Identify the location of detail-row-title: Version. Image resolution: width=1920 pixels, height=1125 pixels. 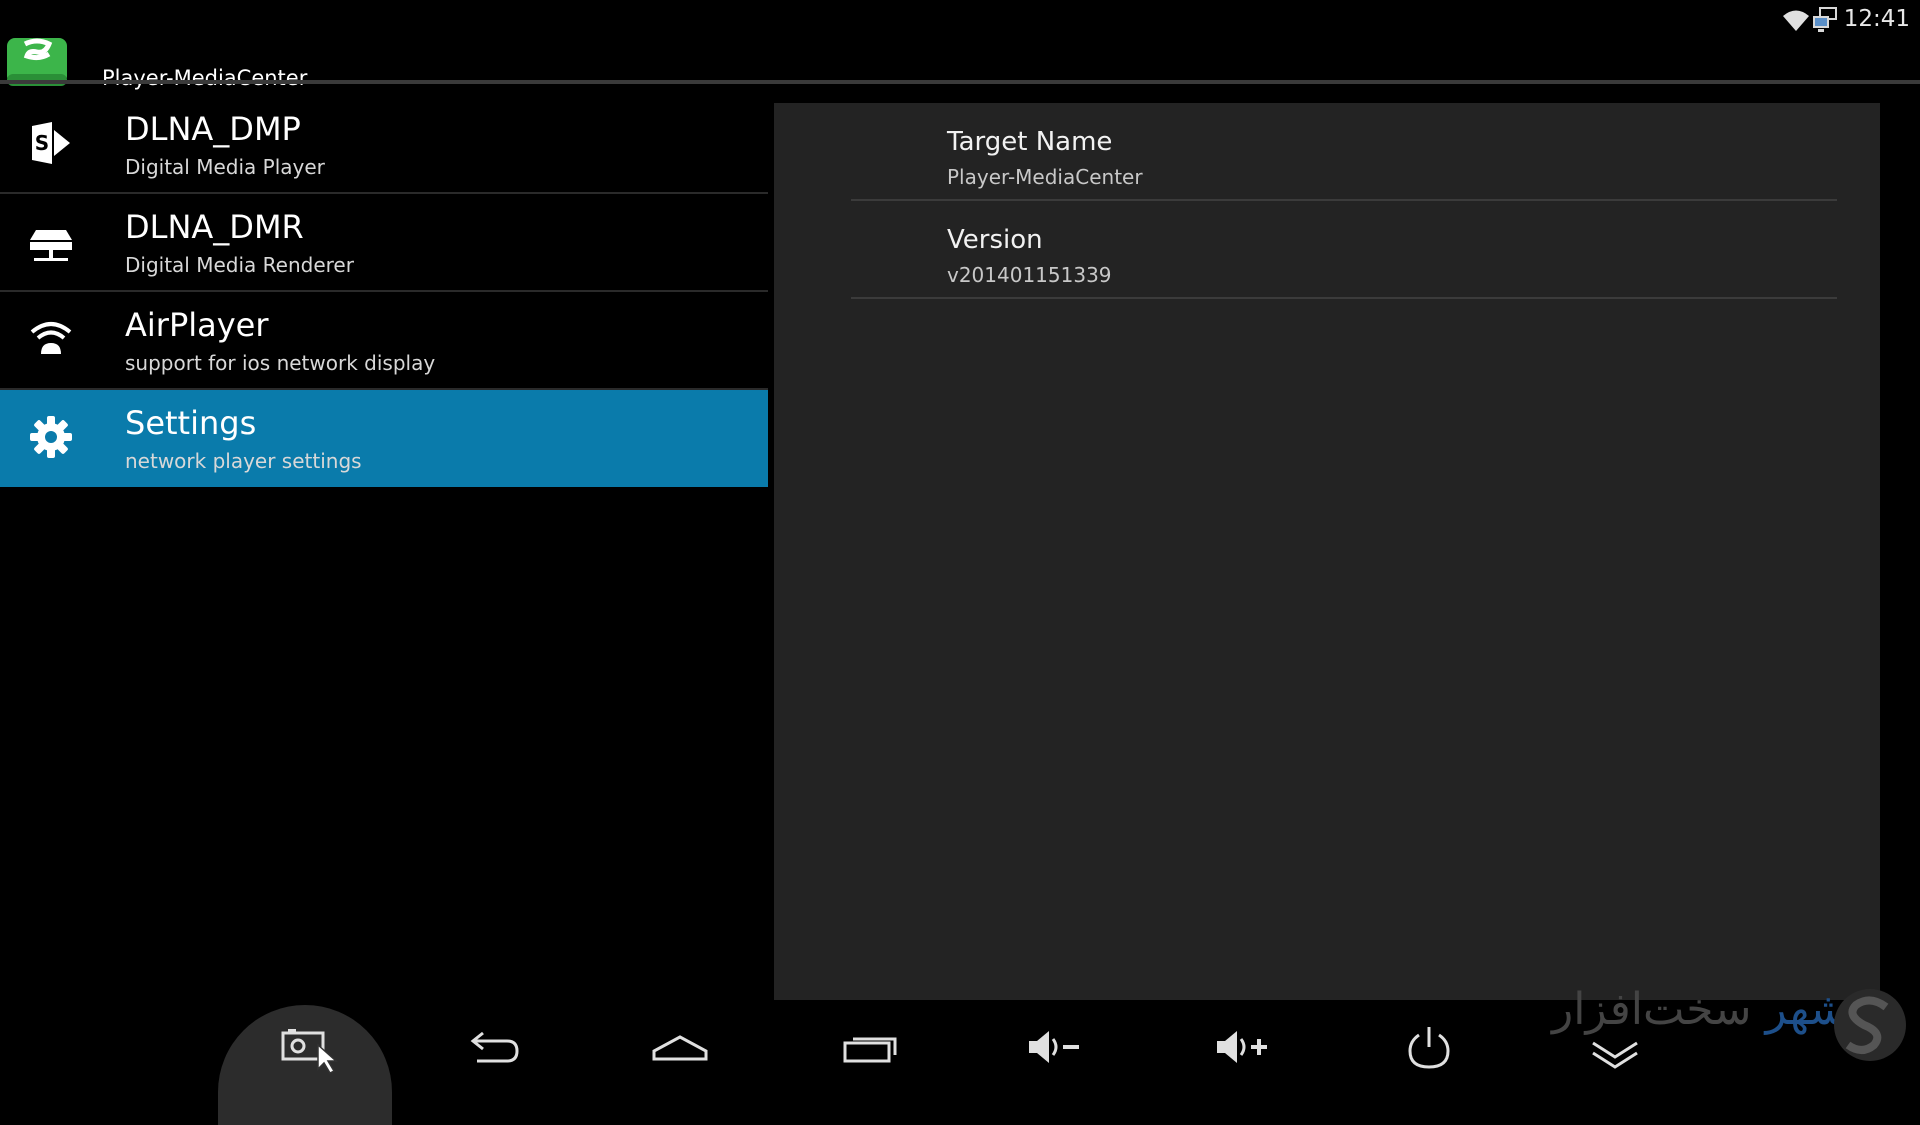
(995, 240).